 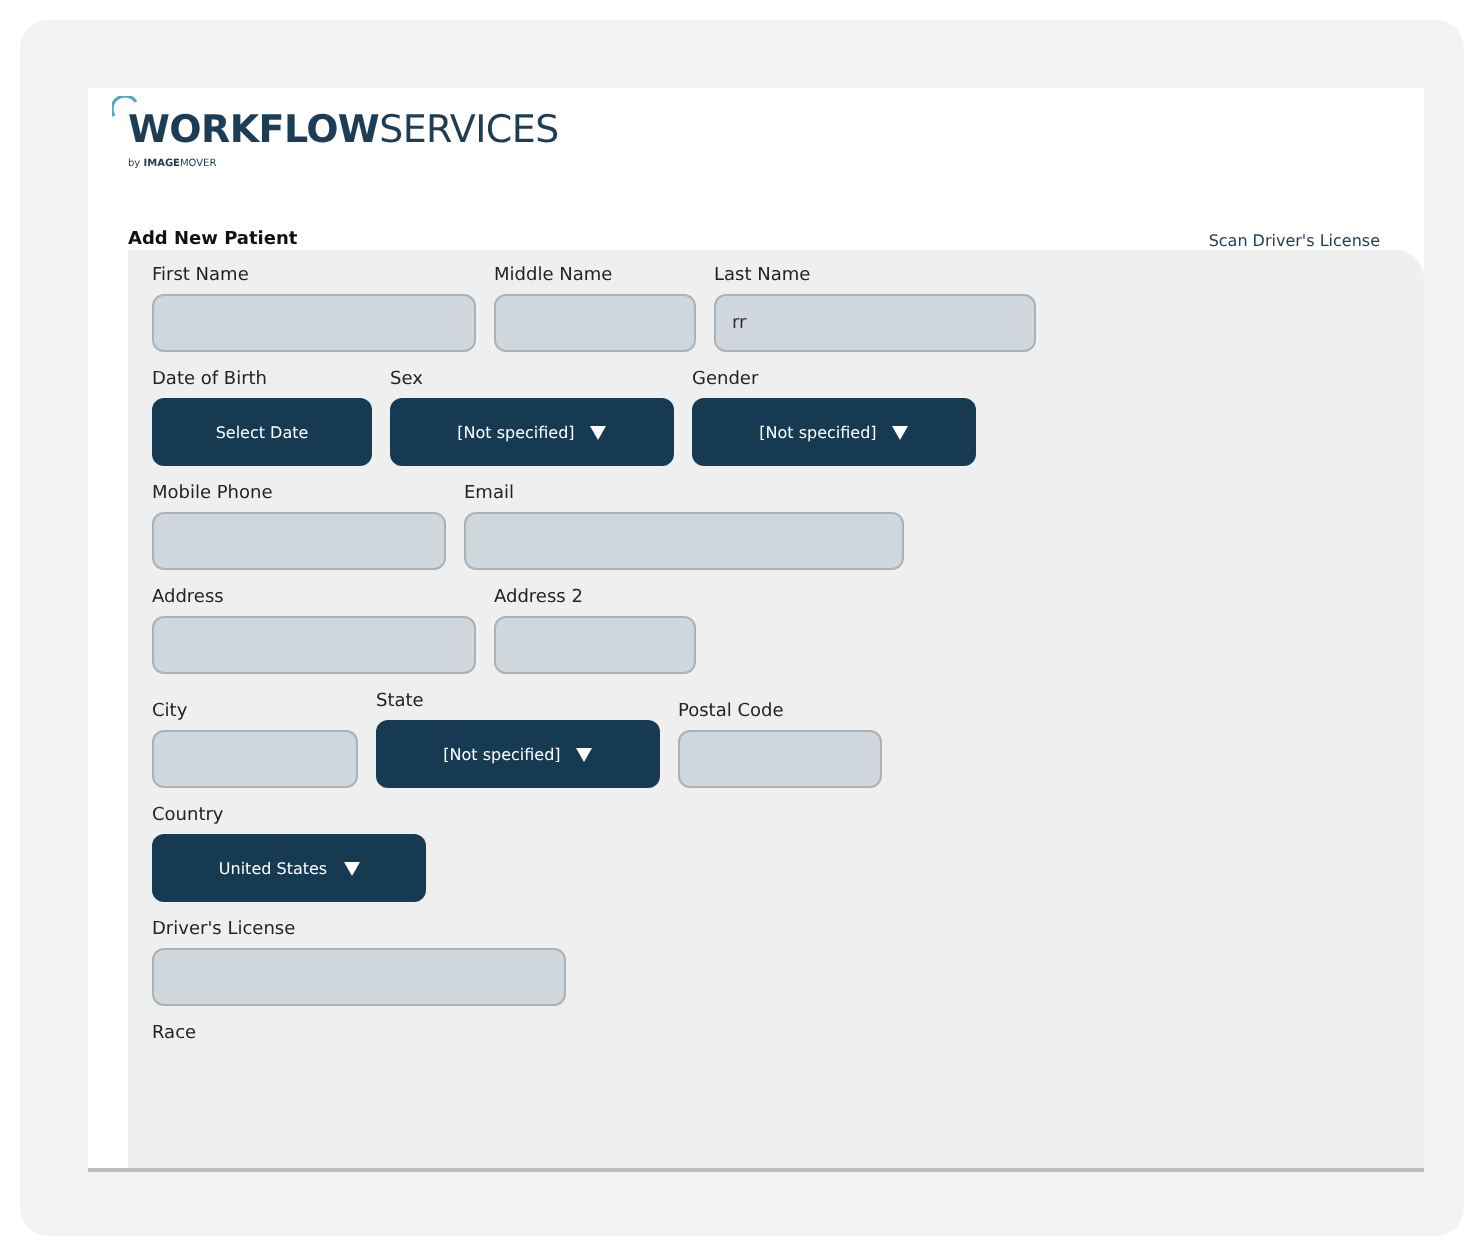 What do you see at coordinates (189, 816) in the screenshot?
I see `field-label: Country` at bounding box center [189, 816].